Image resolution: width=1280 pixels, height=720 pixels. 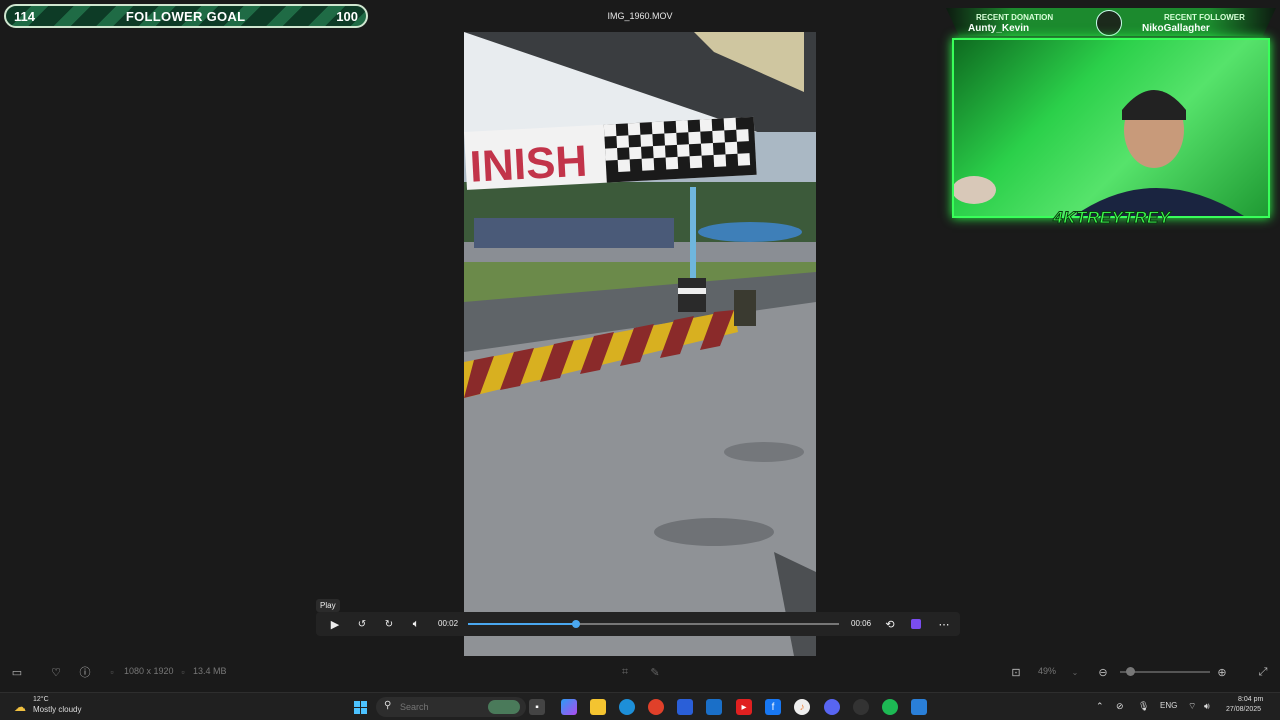 What do you see at coordinates (575, 624) in the screenshot?
I see `seek-handle` at bounding box center [575, 624].